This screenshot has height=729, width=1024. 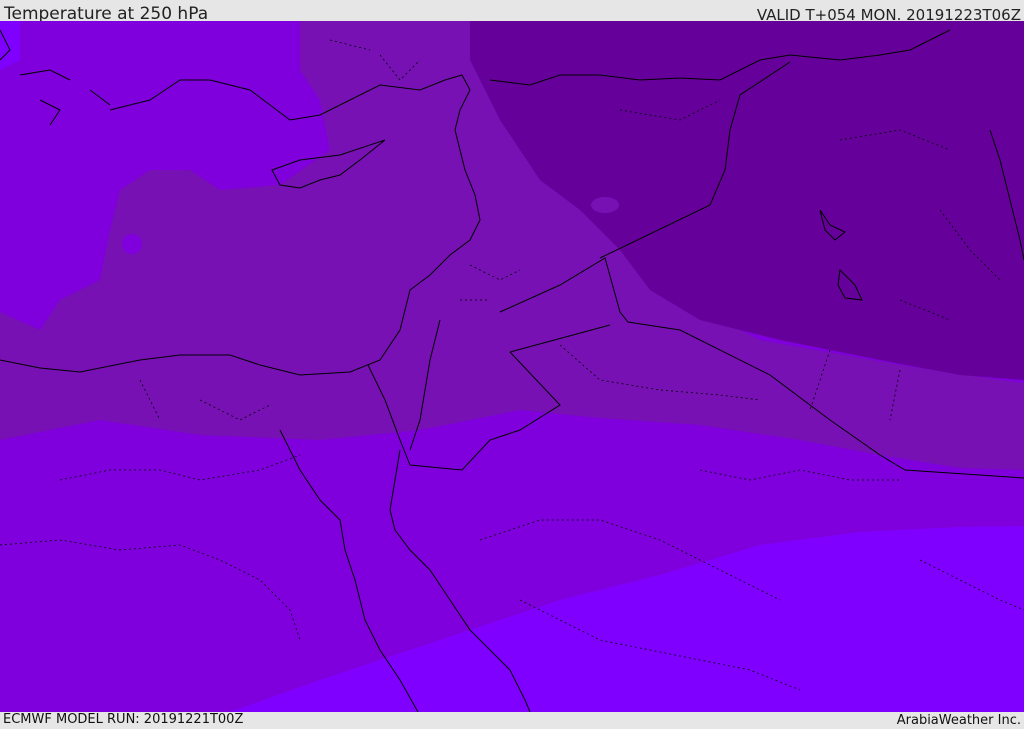 I want to click on credit-label: ArabiaWeather Inc., so click(x=958, y=720).